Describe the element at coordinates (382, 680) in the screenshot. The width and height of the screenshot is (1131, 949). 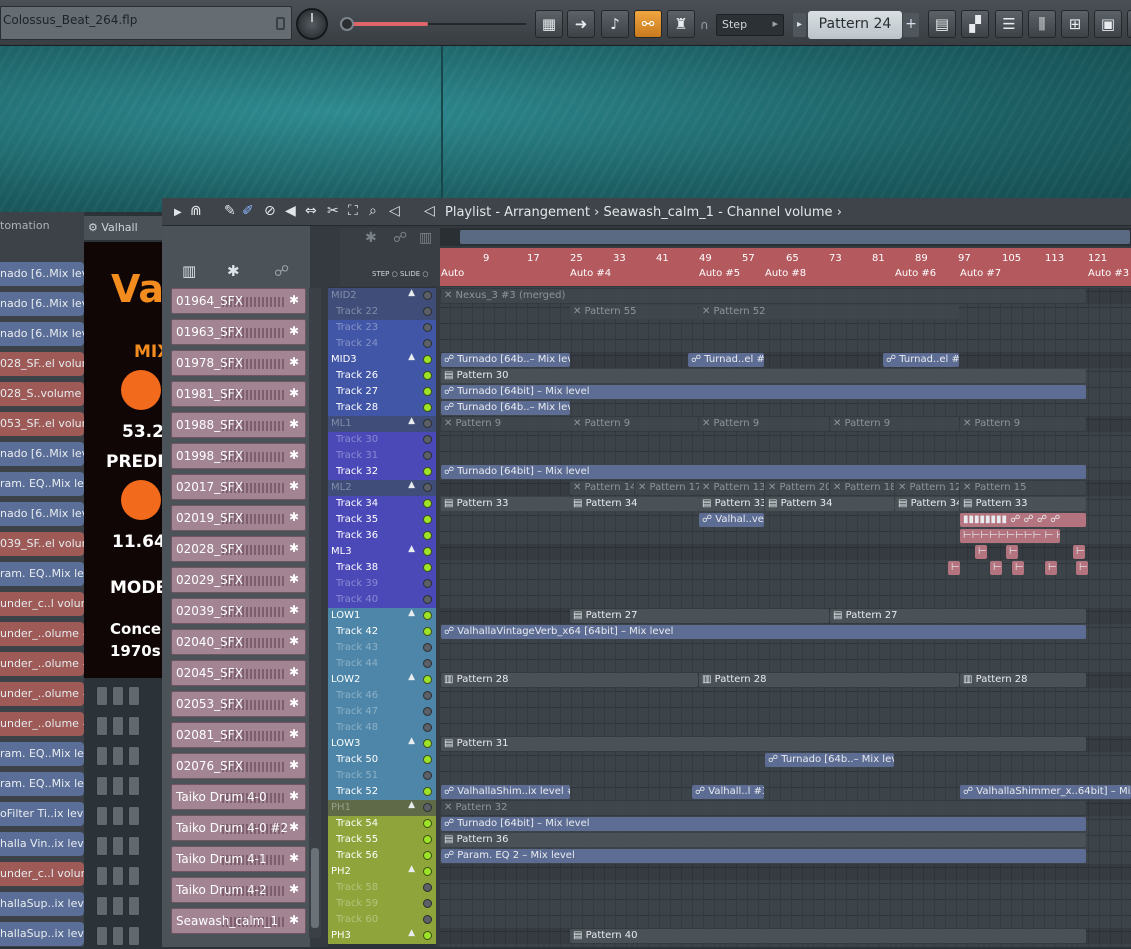
I see `track-group-header: LOW2 ▲` at that location.